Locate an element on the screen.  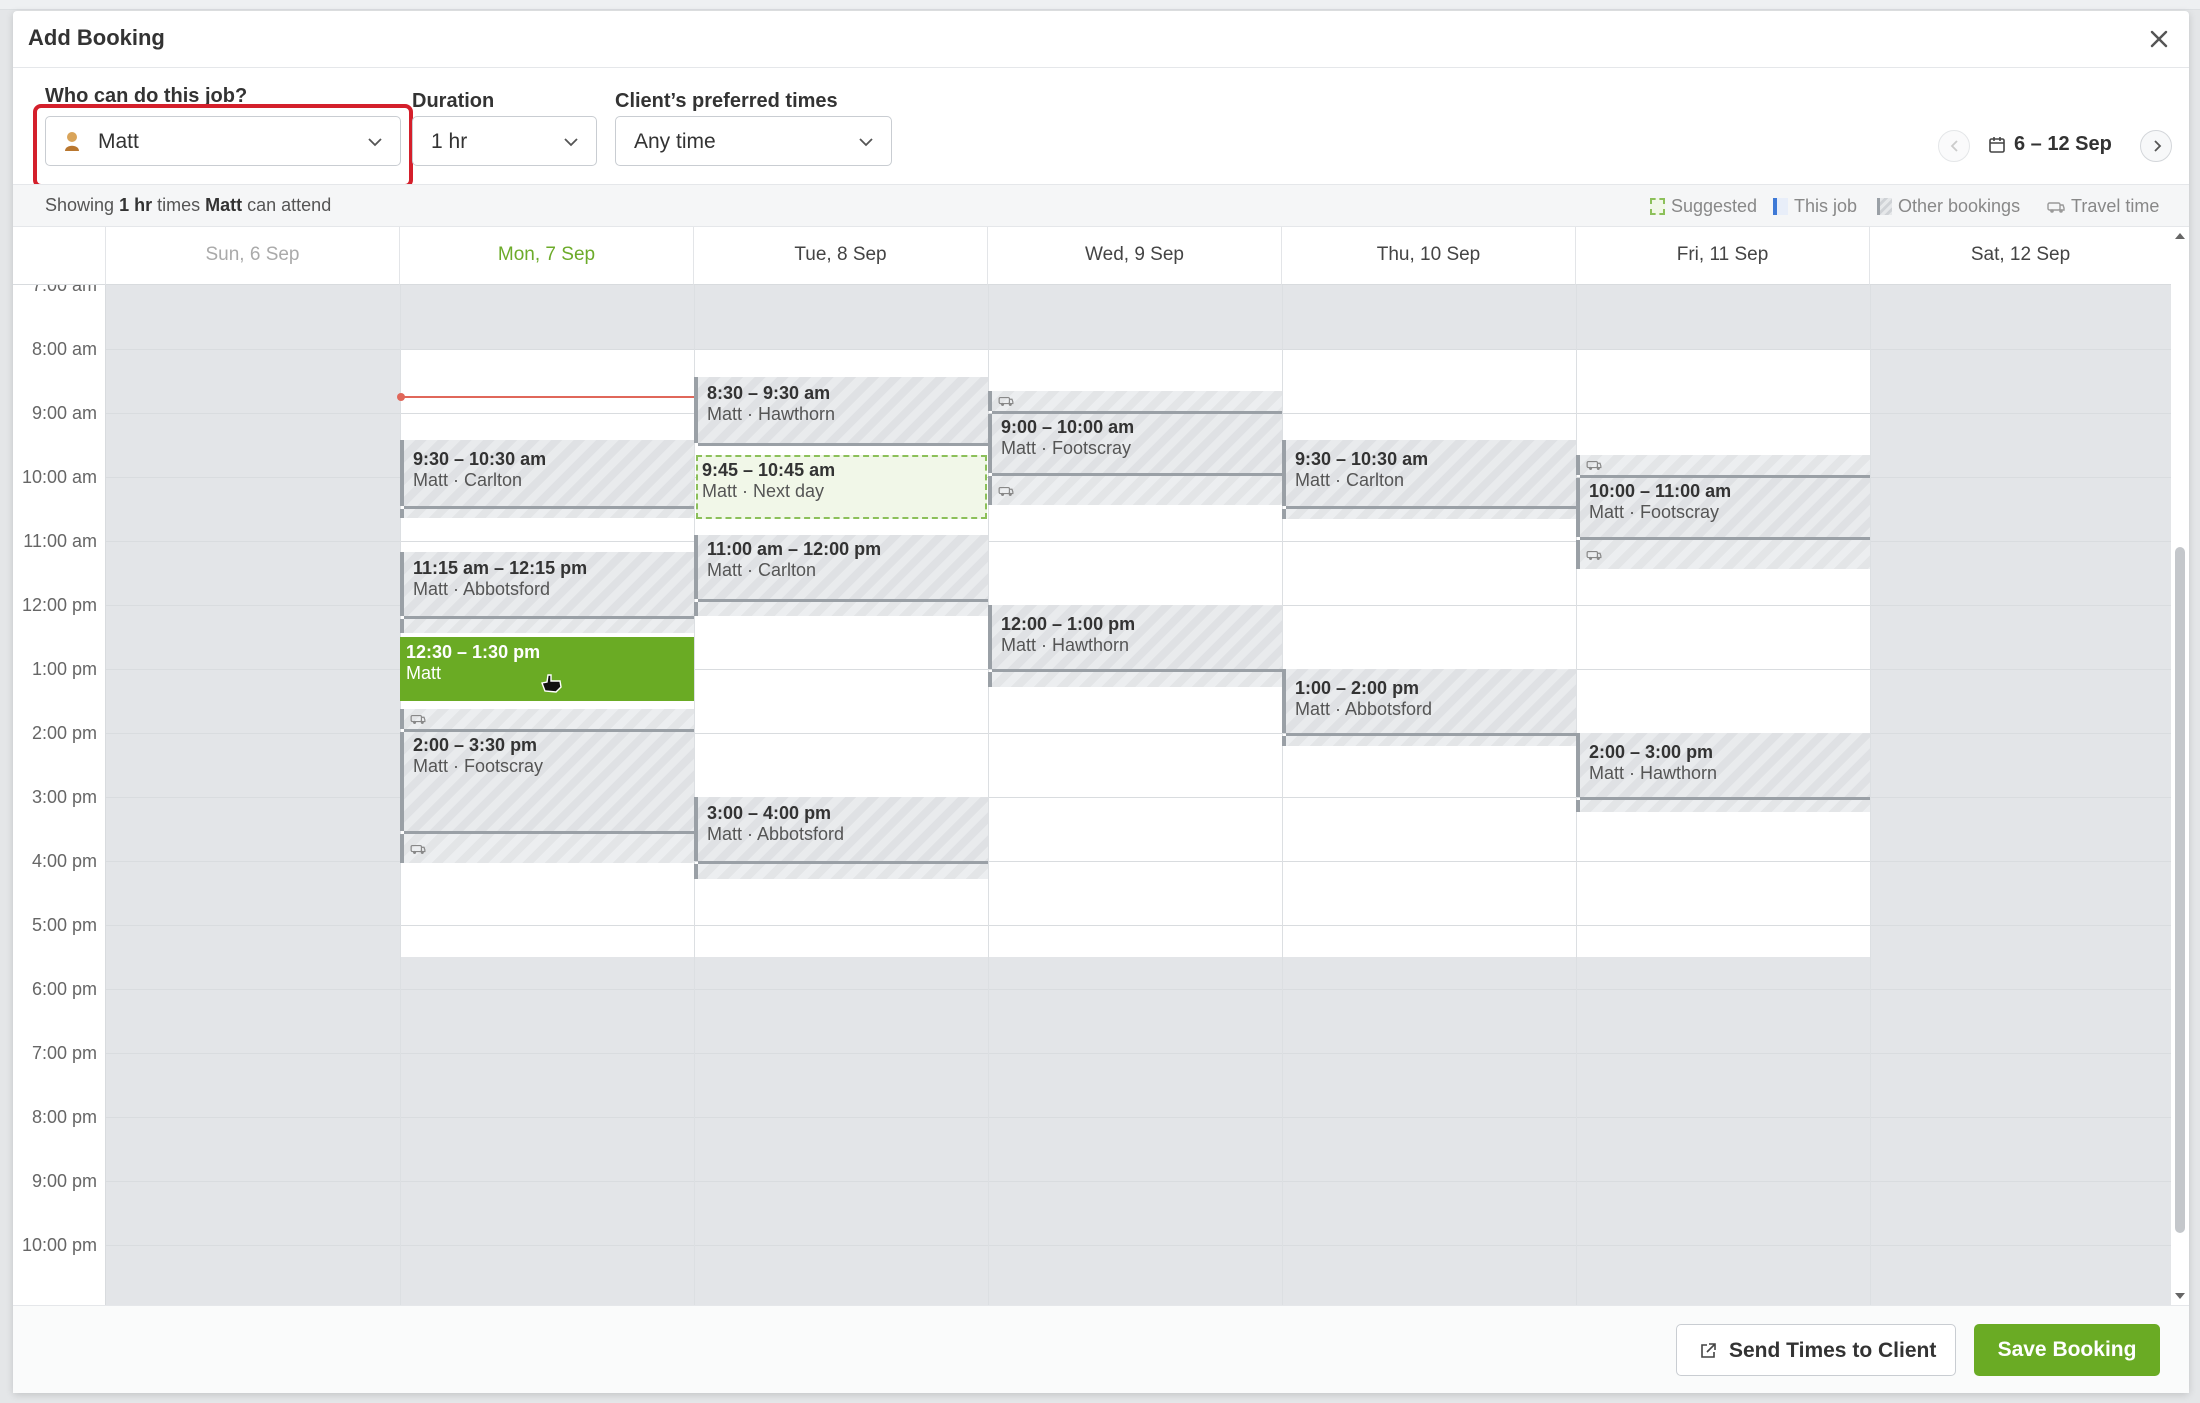
preferred-times-value: Any time is located at coordinates (675, 141).